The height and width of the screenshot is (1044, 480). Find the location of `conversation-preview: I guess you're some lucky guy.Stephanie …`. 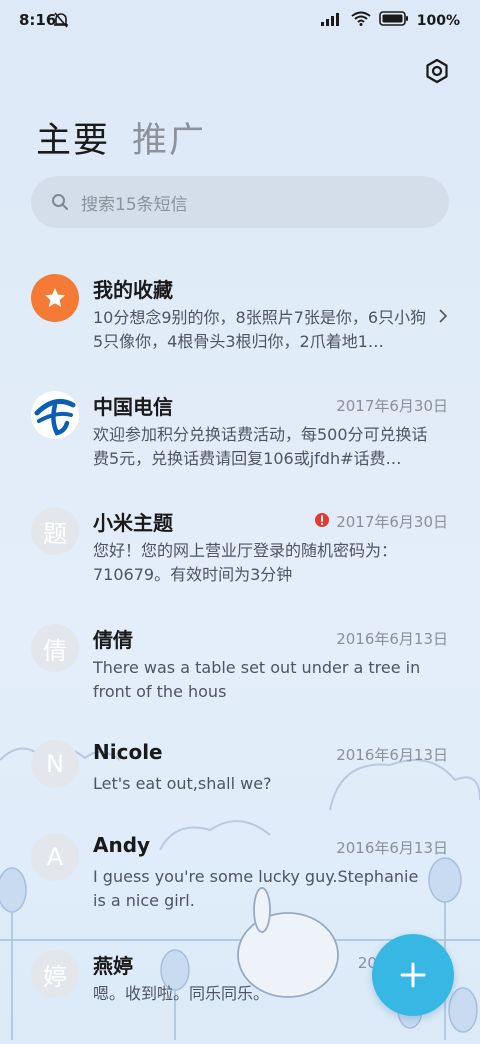

conversation-preview: I guess you're some lucky guy.Stephanie … is located at coordinates (256, 888).